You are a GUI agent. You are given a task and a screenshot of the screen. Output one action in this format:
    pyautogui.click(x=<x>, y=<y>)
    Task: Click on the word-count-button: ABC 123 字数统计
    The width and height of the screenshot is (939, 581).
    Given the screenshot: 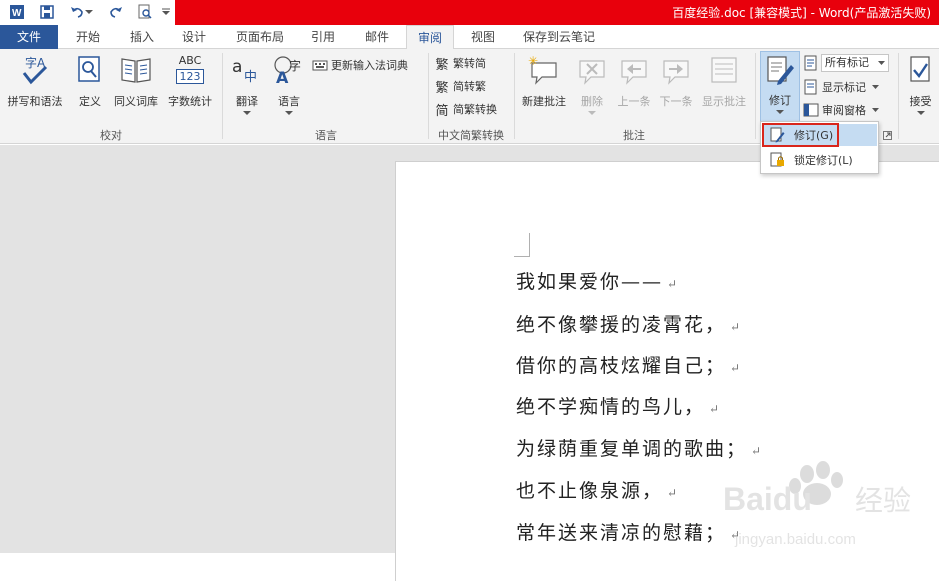 What is the action you would take?
    pyautogui.click(x=190, y=81)
    